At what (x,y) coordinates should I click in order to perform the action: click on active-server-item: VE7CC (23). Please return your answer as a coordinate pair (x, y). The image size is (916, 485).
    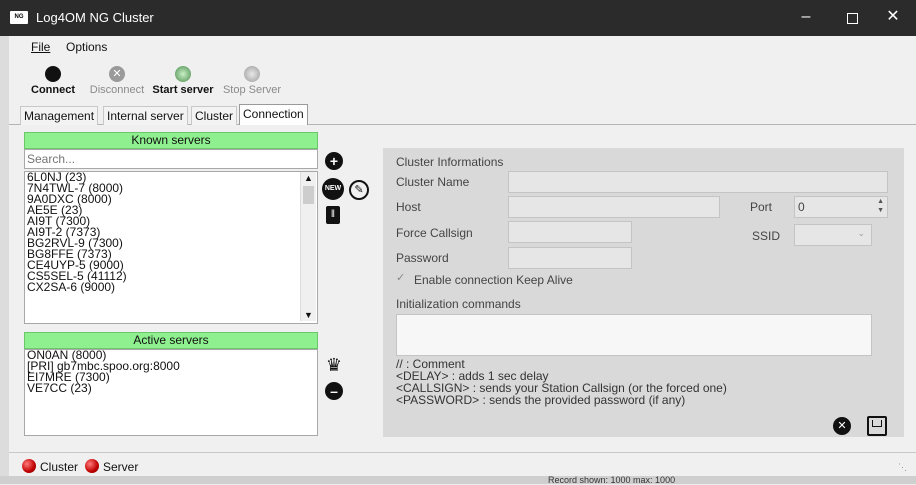
    Looking at the image, I should click on (171, 388).